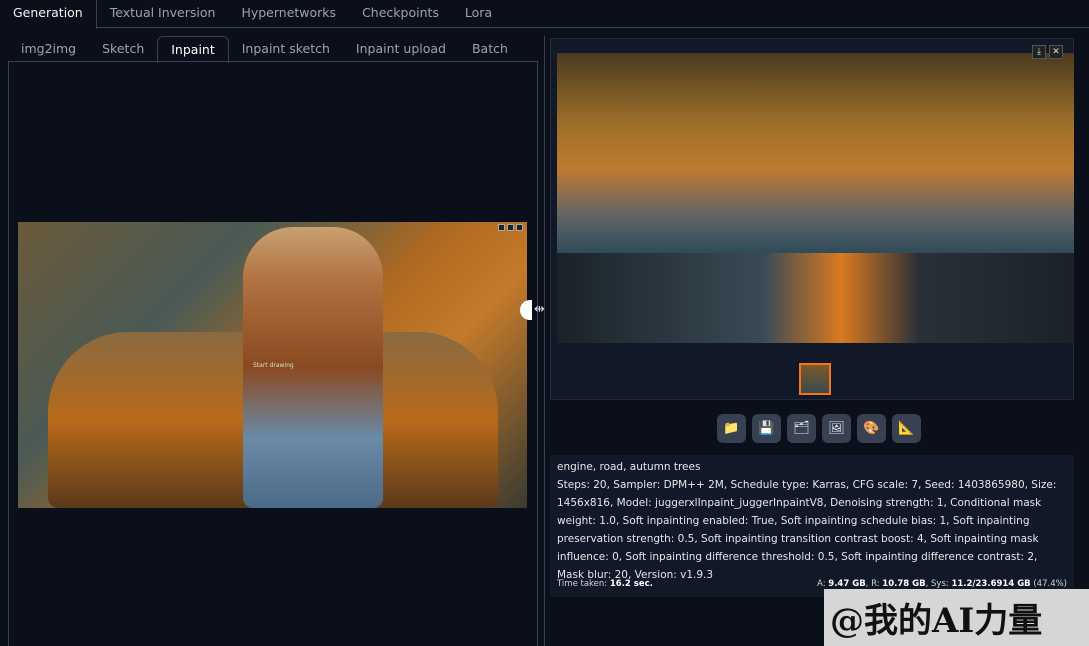  I want to click on mem-a: 9.47 GB, so click(847, 584).